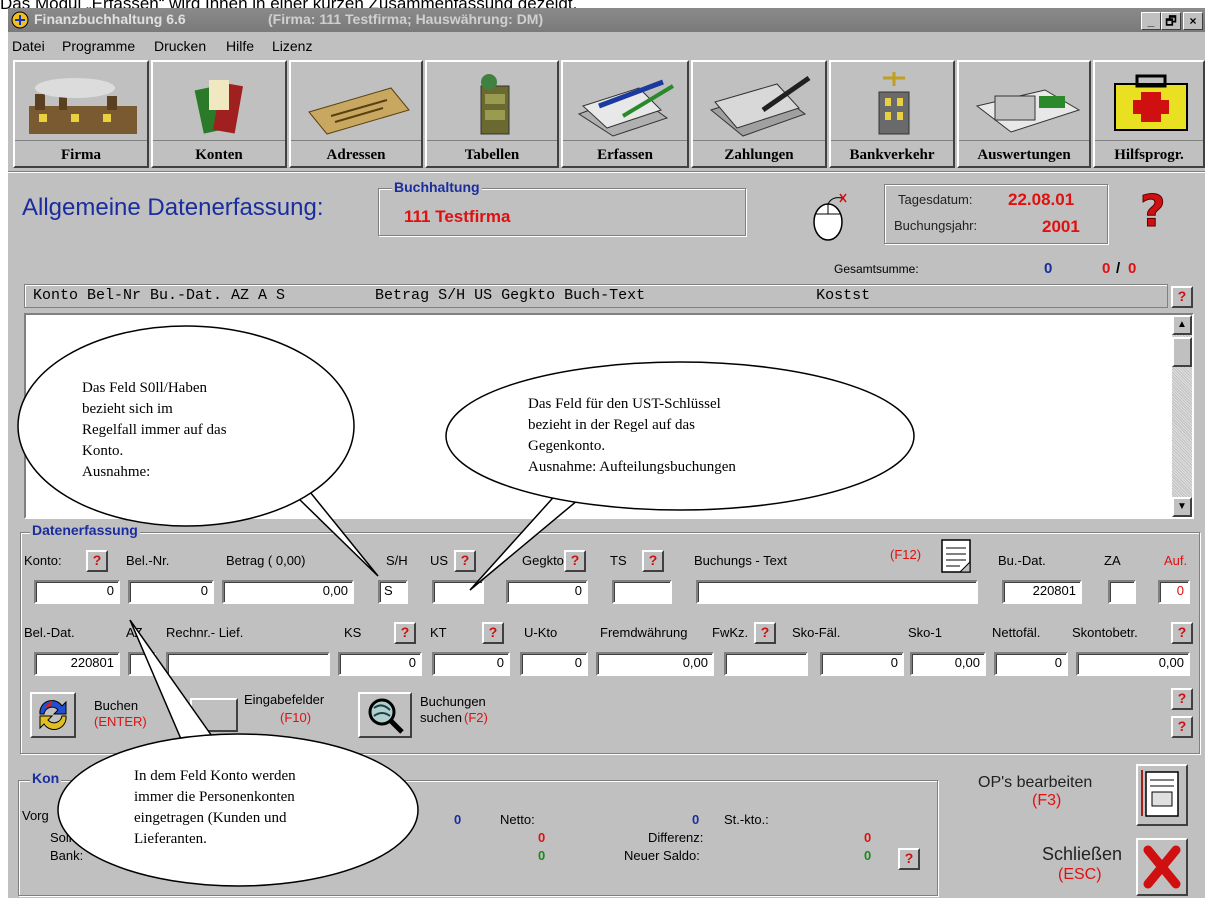 The width and height of the screenshot is (1205, 899). I want to click on callout-line: Ausnahme:, so click(116, 472).